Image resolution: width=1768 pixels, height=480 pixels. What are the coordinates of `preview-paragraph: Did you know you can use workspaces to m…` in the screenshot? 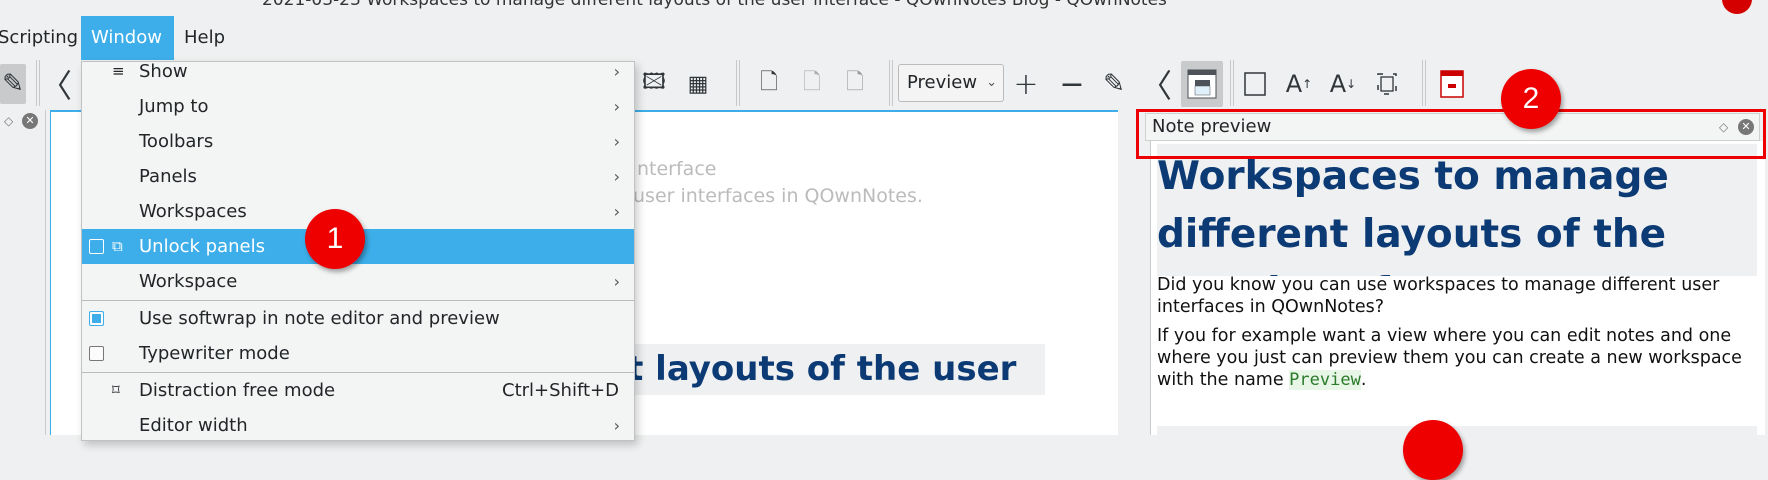 It's located at (1438, 296).